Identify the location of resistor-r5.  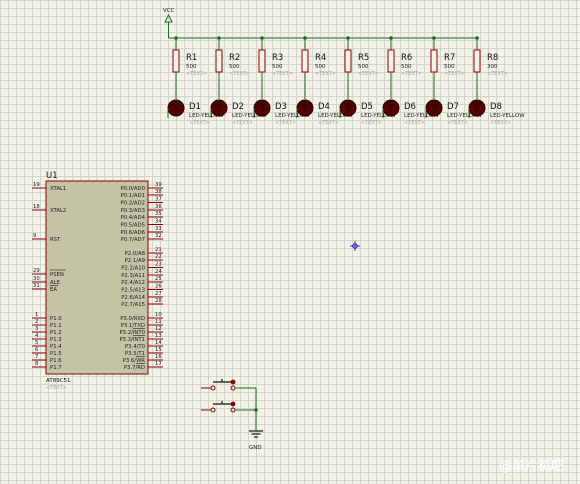
(348, 61).